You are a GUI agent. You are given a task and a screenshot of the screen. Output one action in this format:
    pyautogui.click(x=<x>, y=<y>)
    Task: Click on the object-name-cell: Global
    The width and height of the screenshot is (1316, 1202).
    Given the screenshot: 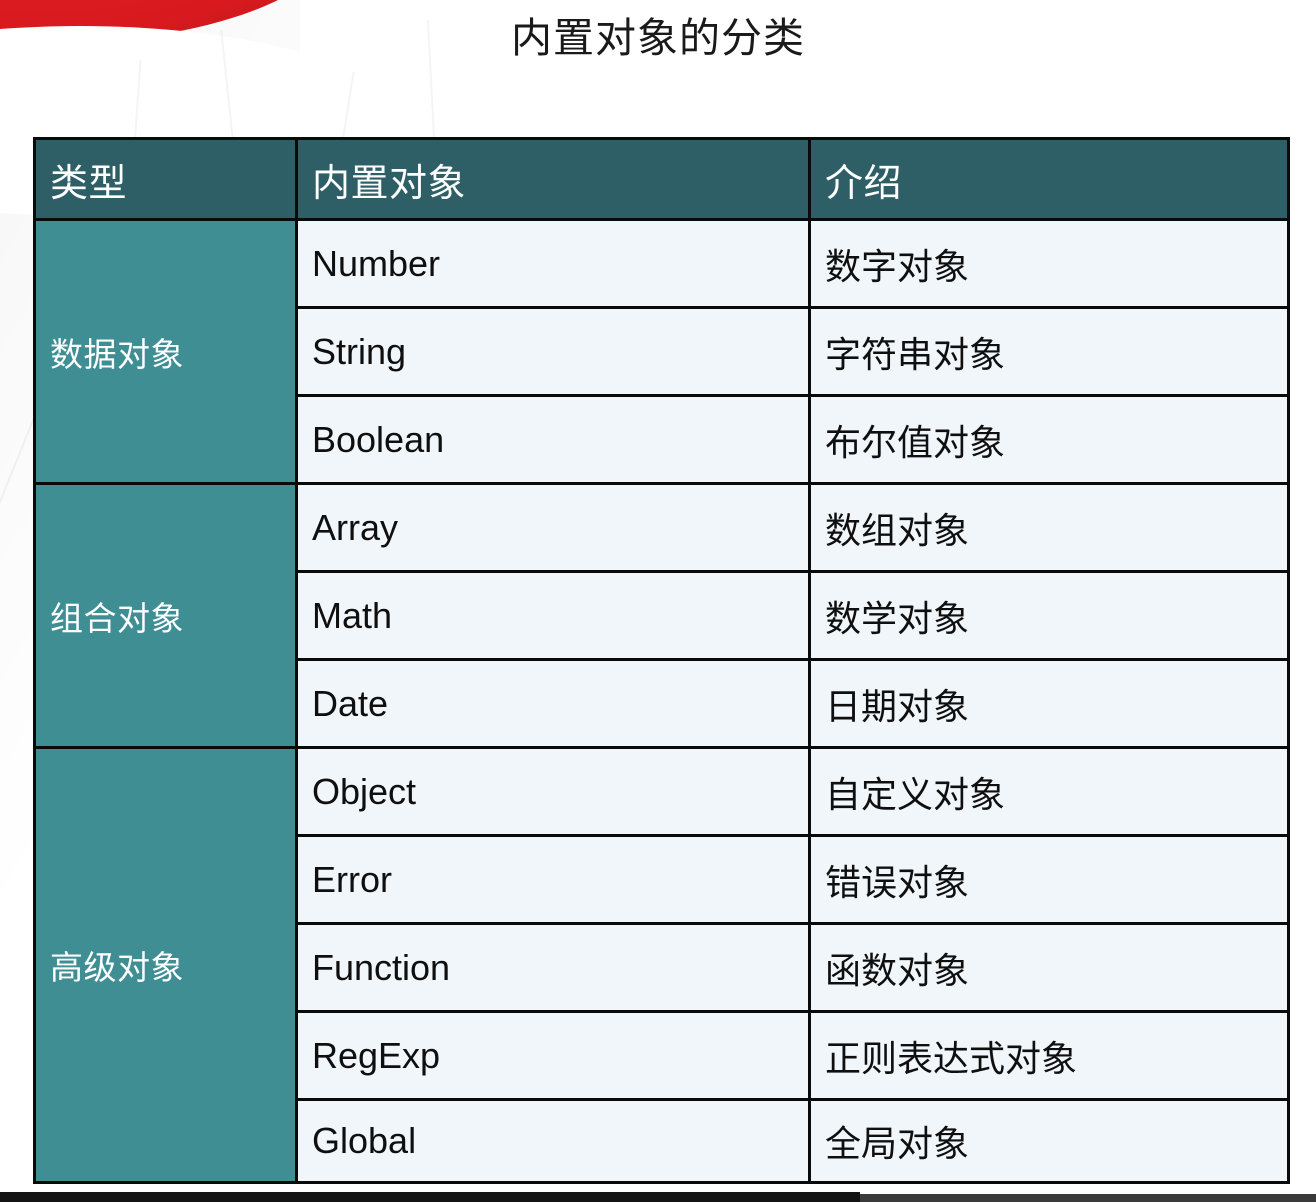 What is the action you would take?
    pyautogui.click(x=553, y=1141)
    